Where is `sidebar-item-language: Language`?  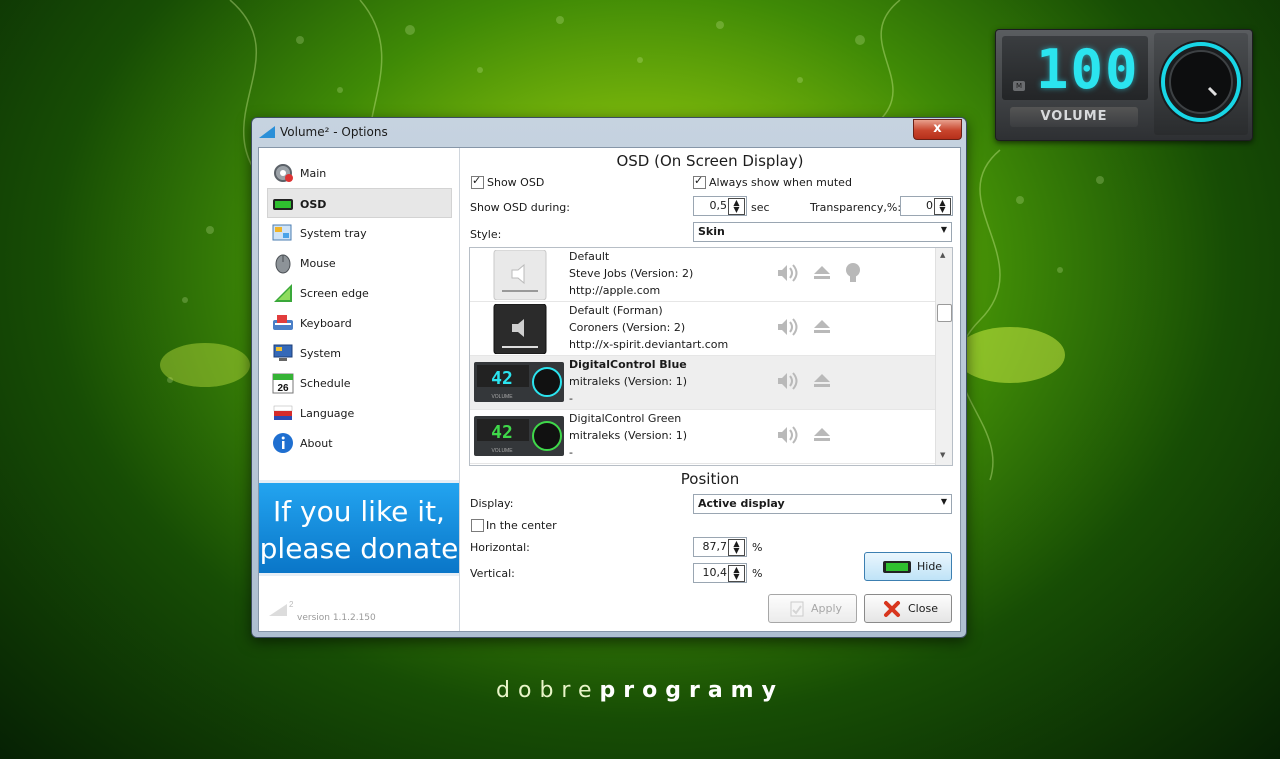
sidebar-item-language: Language is located at coordinates (359, 412).